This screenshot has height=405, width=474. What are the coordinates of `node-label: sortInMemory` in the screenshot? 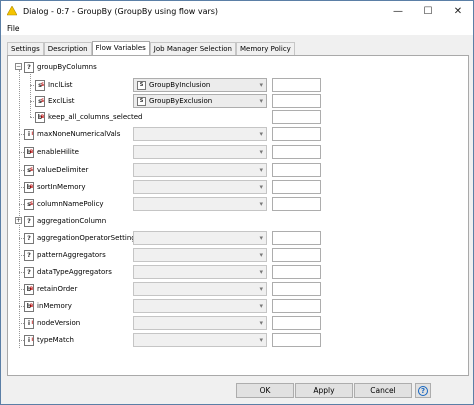 It's located at (61, 187).